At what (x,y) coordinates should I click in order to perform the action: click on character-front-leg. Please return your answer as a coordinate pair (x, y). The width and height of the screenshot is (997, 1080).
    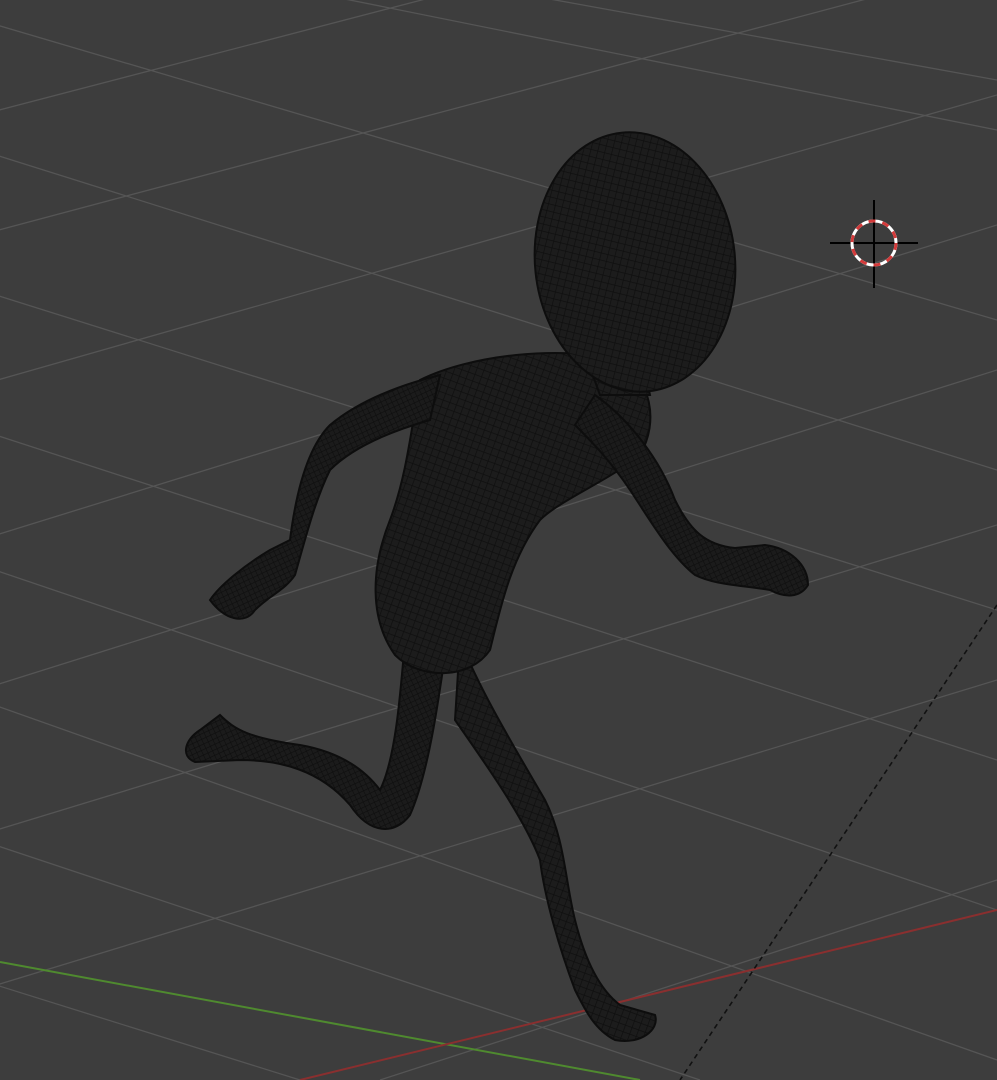
    Looking at the image, I should click on (555, 840).